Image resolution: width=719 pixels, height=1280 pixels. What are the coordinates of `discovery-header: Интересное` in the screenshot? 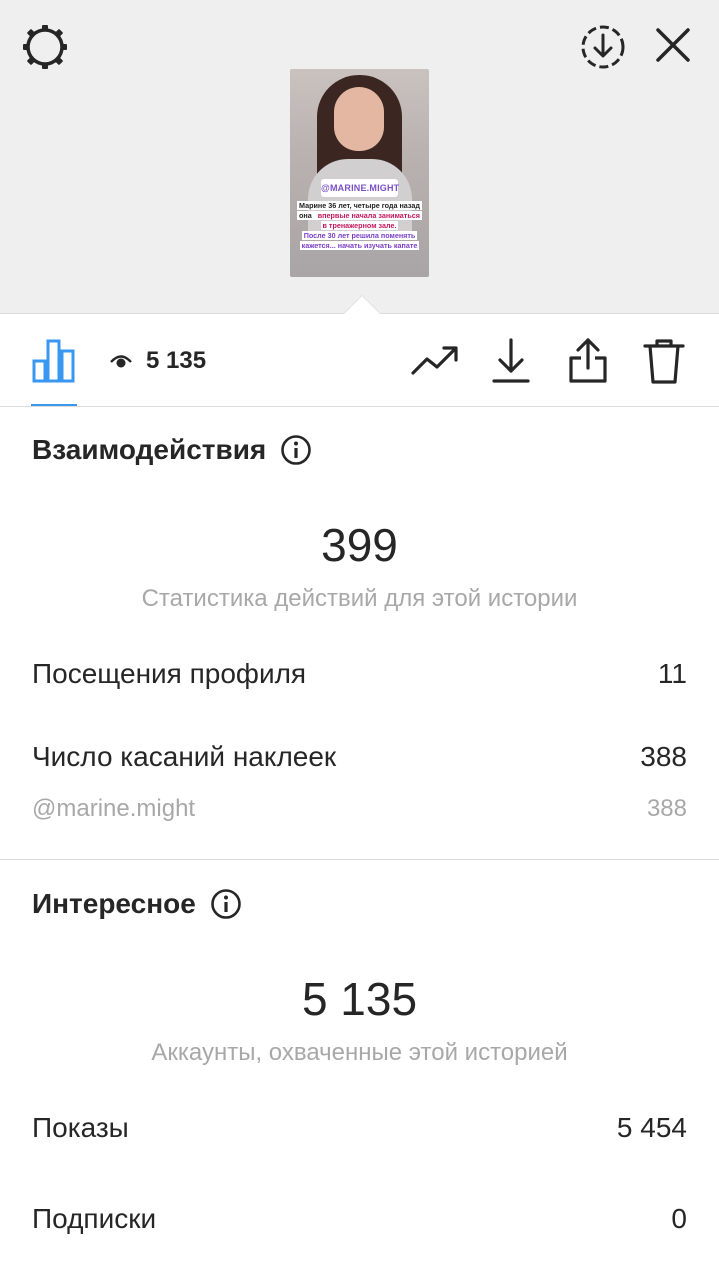 It's located at (137, 904).